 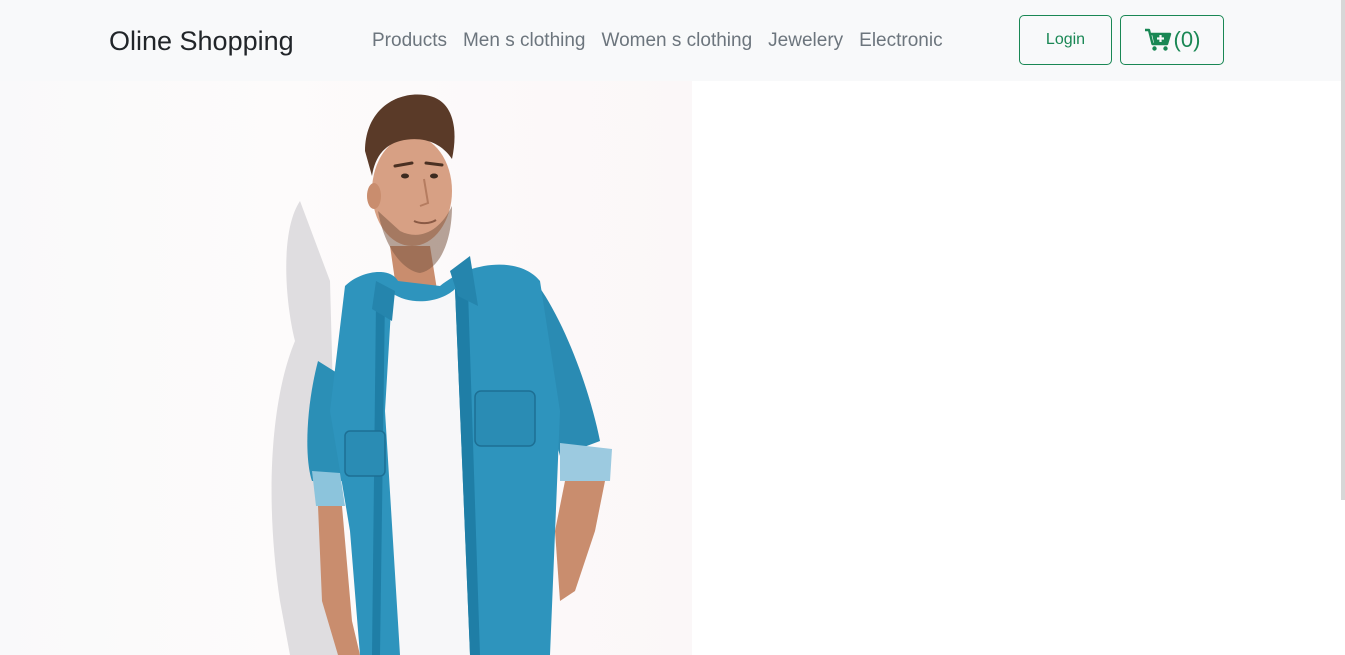 I want to click on brand-link: Oline Shopping, so click(x=201, y=41).